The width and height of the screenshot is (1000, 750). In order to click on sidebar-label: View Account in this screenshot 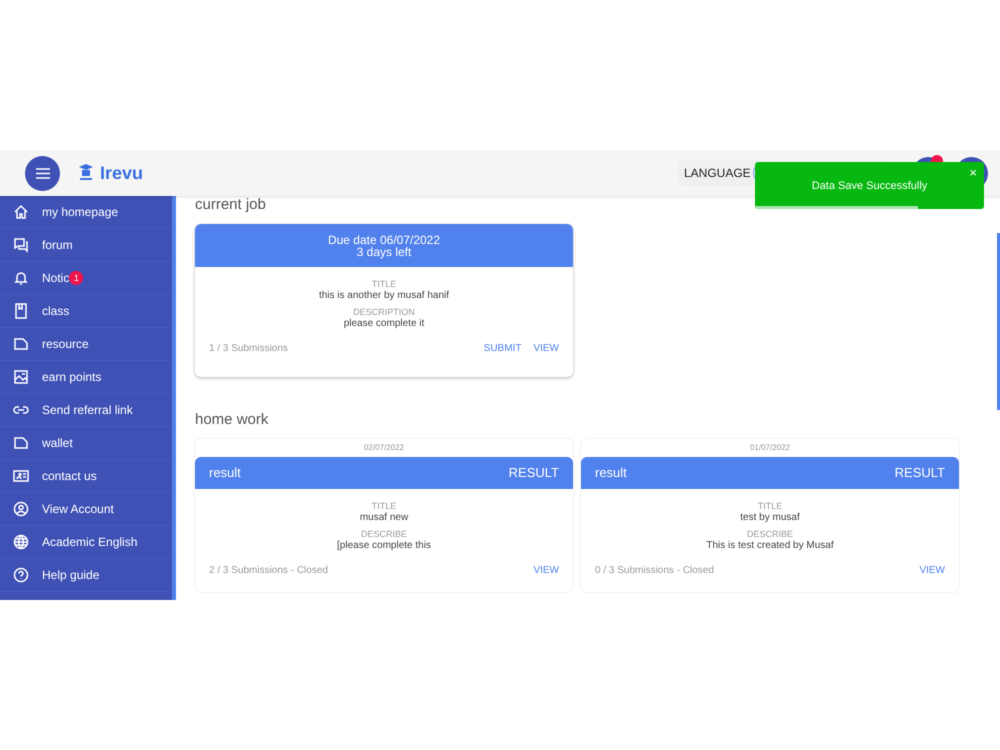, I will do `click(78, 509)`.